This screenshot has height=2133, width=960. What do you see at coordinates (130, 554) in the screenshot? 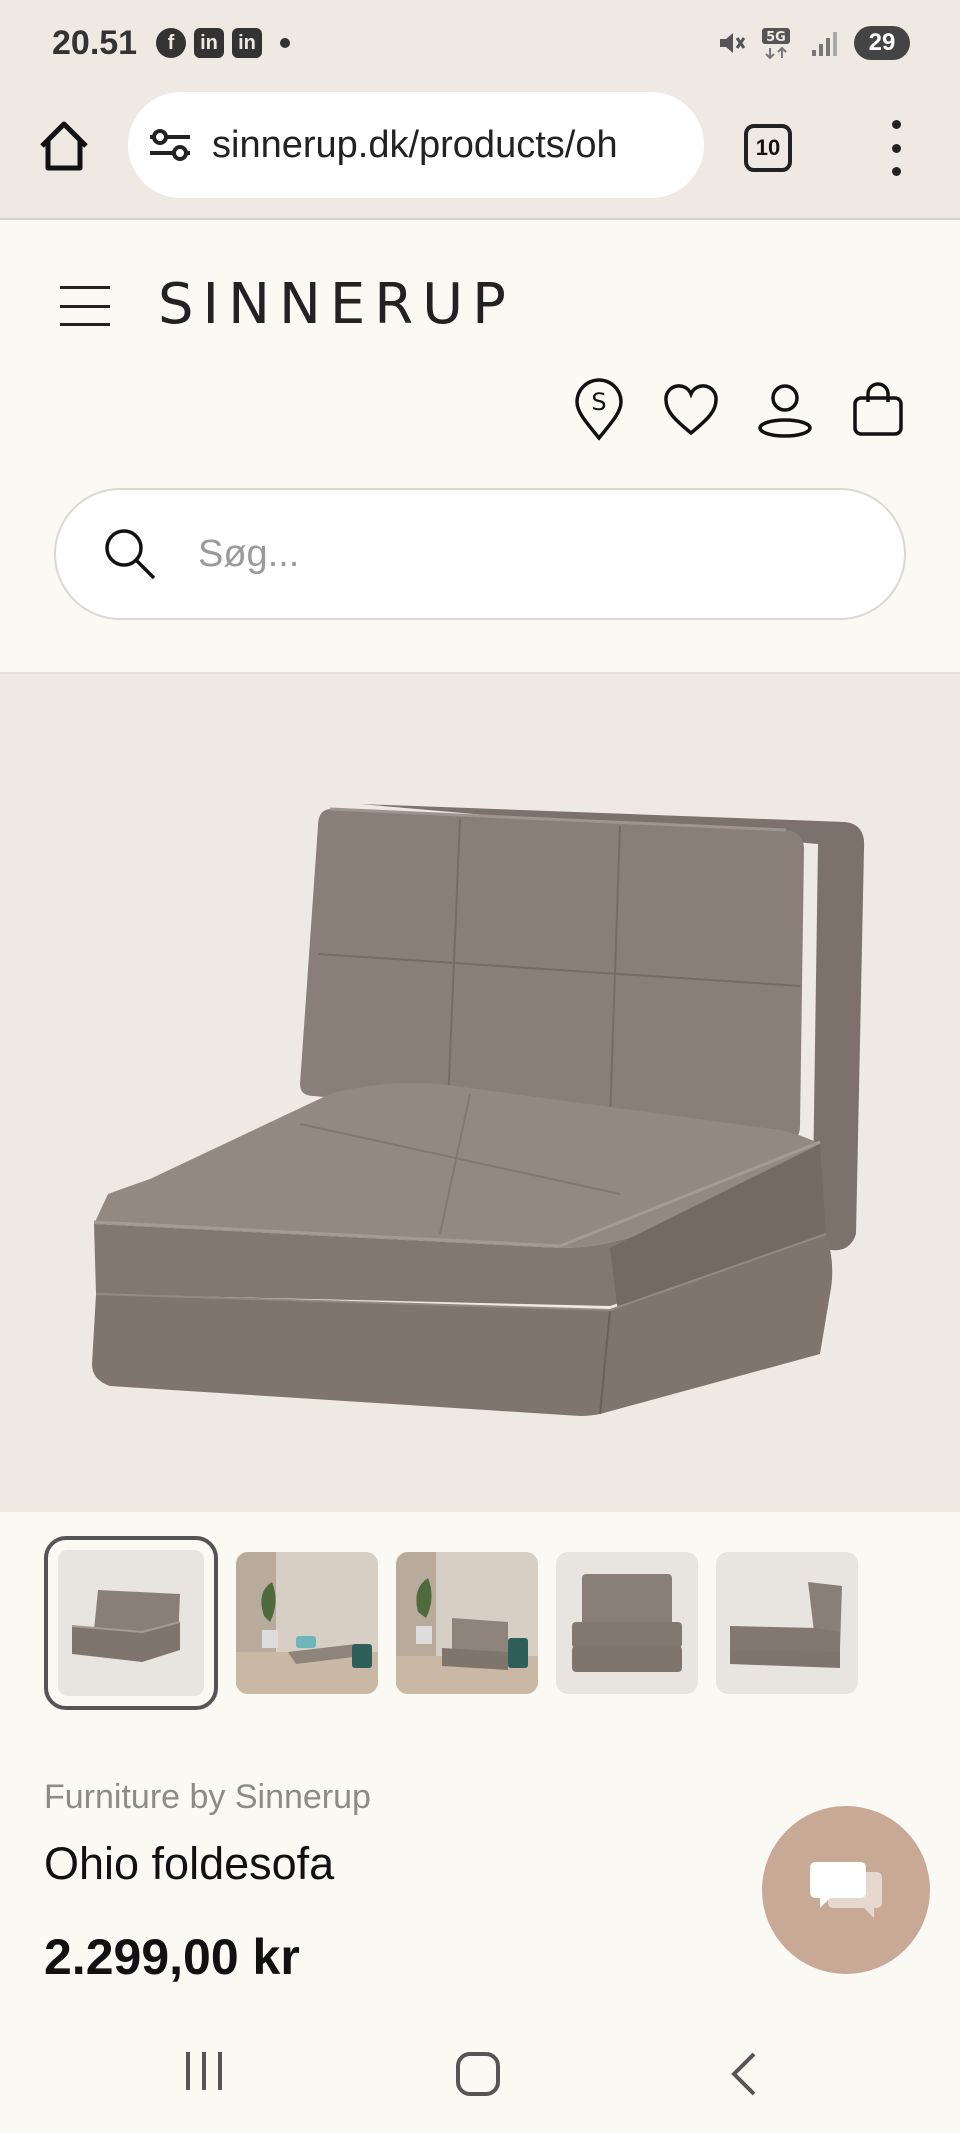
I see `search-icon` at bounding box center [130, 554].